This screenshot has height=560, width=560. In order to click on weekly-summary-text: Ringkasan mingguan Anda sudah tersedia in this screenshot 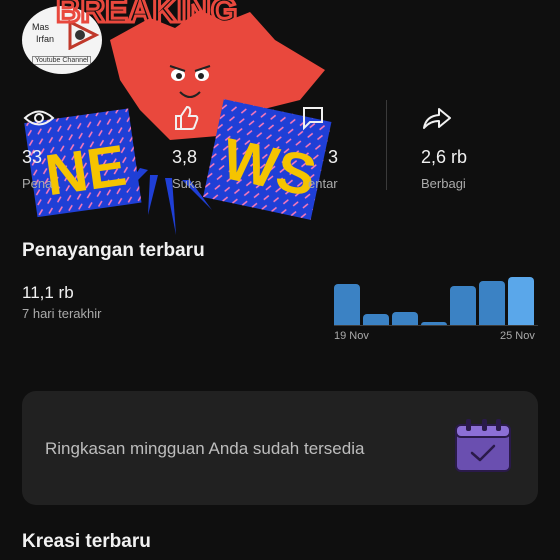, I will do `click(205, 448)`.